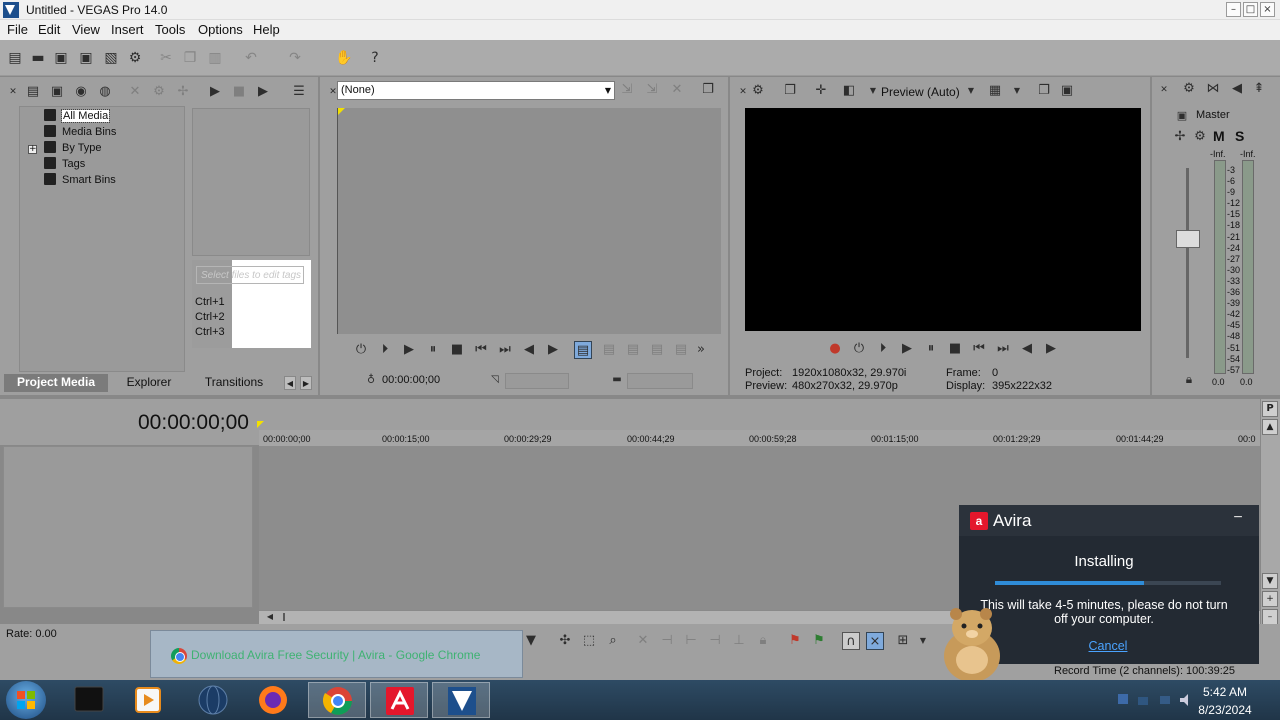 This screenshot has height=720, width=1280. What do you see at coordinates (583, 350) in the screenshot?
I see `trimmer-view-mode-icon: ▤` at bounding box center [583, 350].